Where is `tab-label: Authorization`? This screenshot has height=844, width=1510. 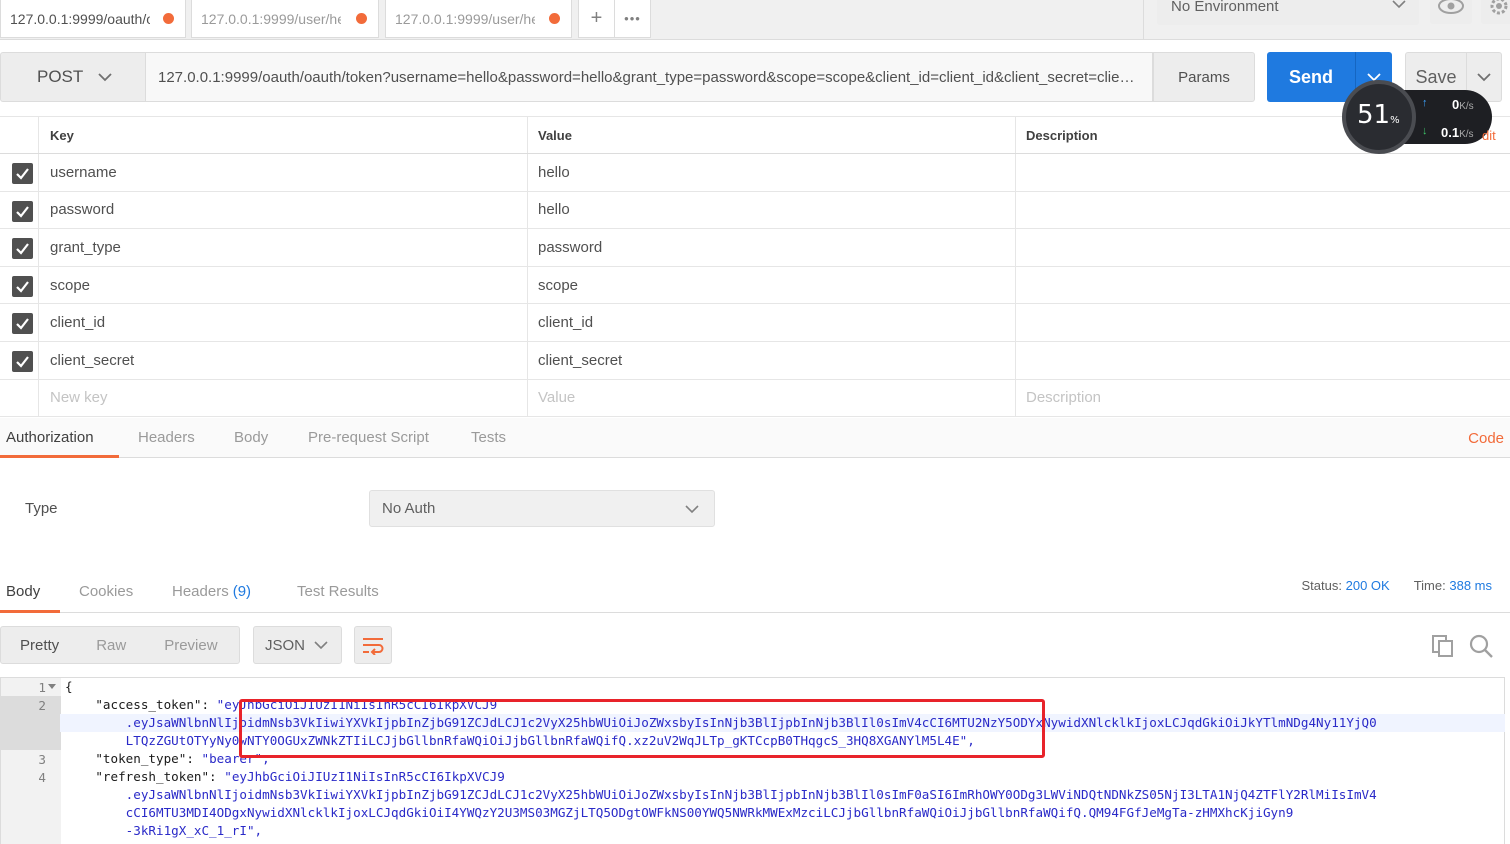
tab-label: Authorization is located at coordinates (50, 437).